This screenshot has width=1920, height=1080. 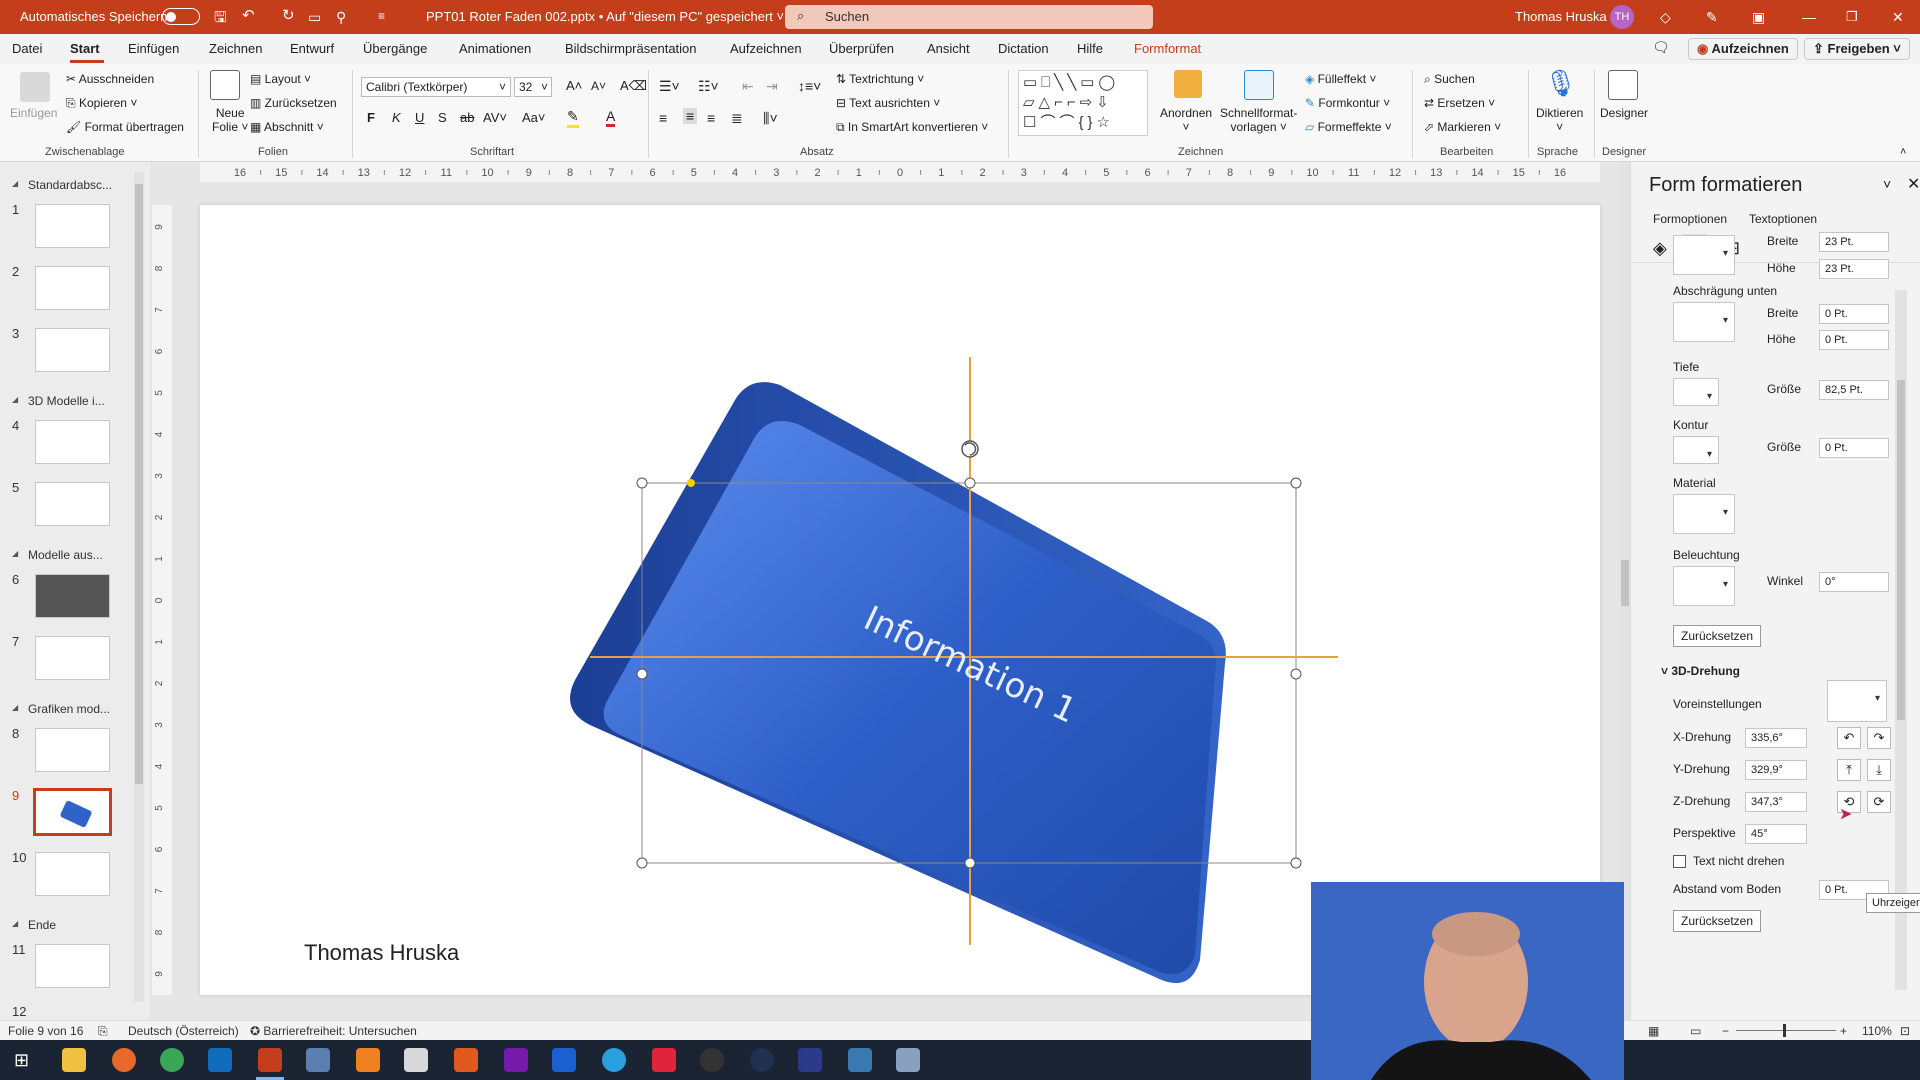 I want to click on zoom-out-icon: −, so click(x=1725, y=1031).